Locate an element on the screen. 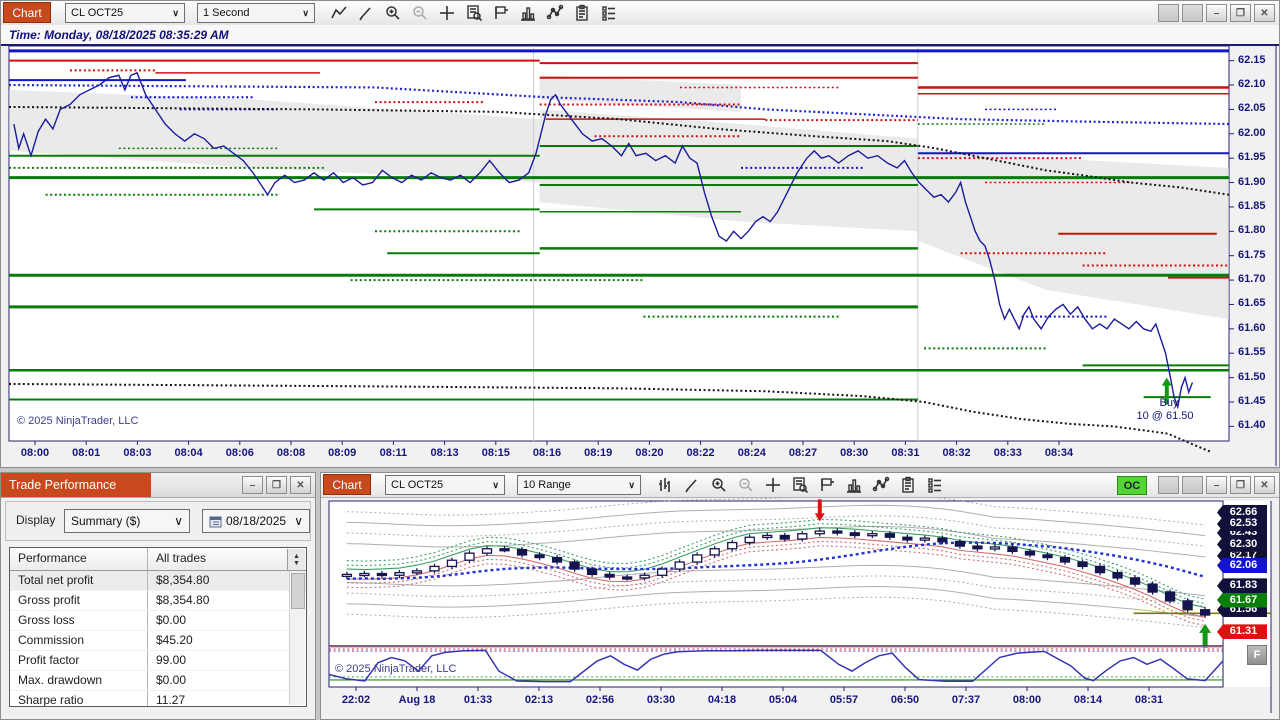 The height and width of the screenshot is (720, 1280). time-axis-label: 08:06 is located at coordinates (239, 453).